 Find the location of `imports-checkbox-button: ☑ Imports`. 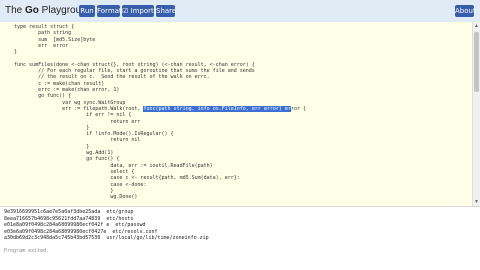

imports-checkbox-button: ☑ Imports is located at coordinates (139, 11).